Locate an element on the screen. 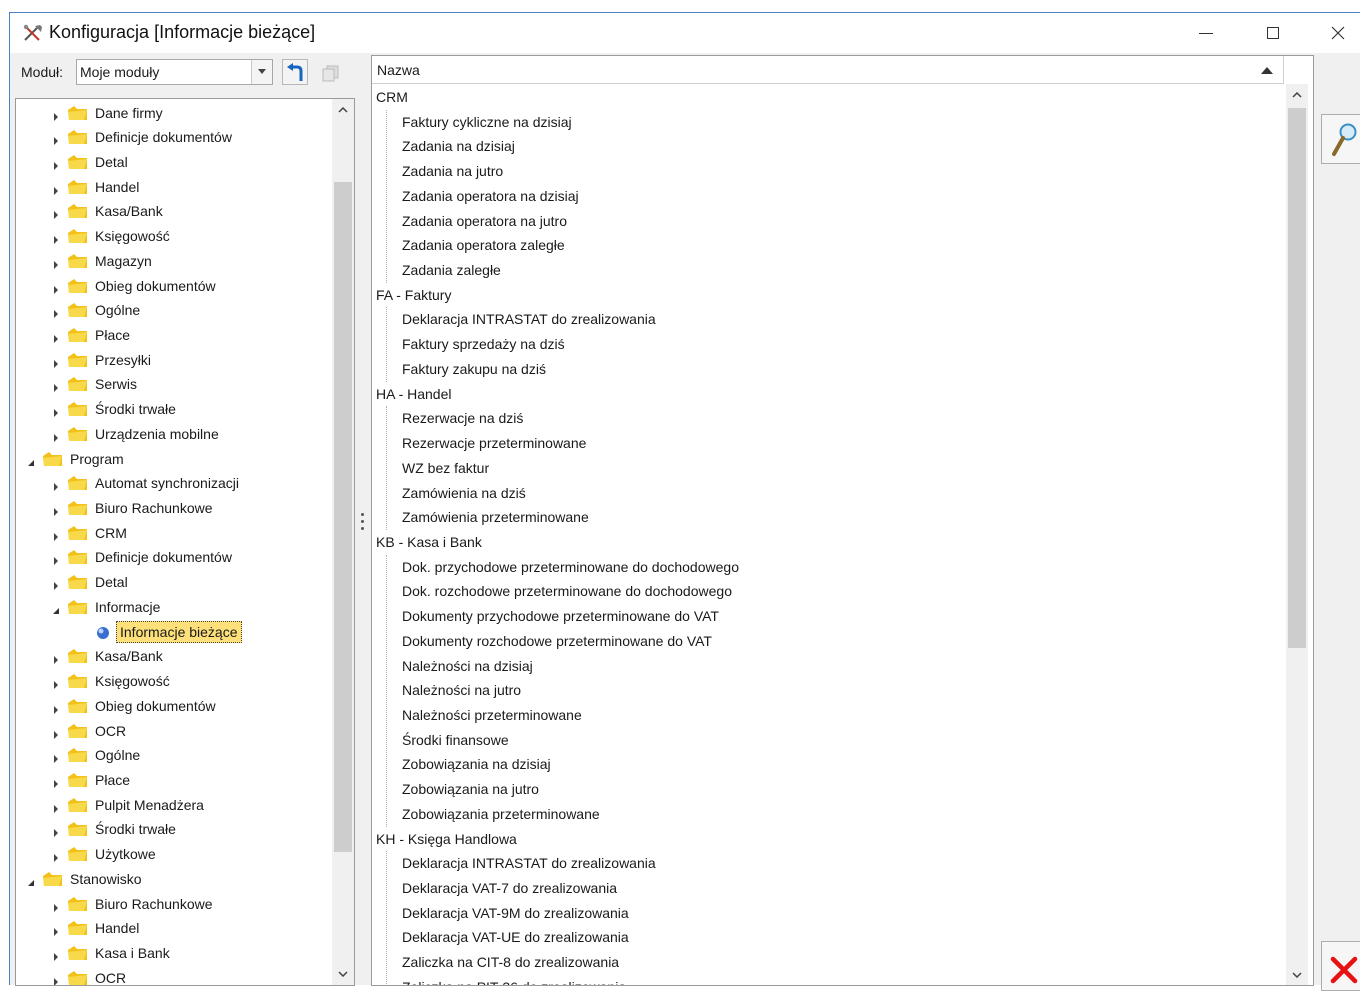  list-row-label: Zobowiązania przeterminowane is located at coordinates (501, 813).